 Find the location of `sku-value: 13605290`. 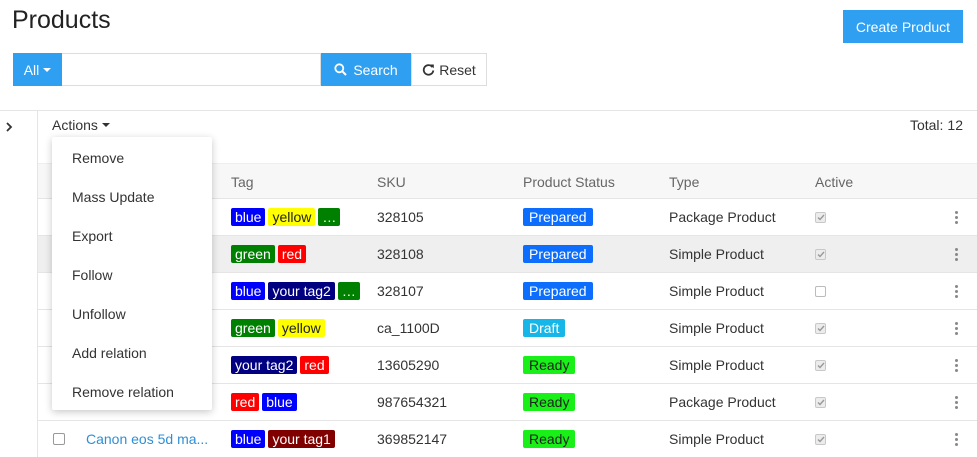

sku-value: 13605290 is located at coordinates (408, 365).